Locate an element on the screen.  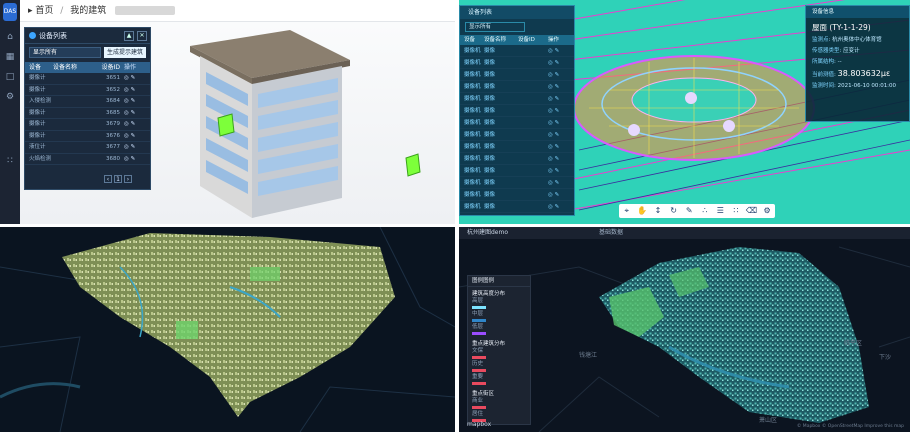
pen-icon: ✎ is located at coordinates (689, 211).